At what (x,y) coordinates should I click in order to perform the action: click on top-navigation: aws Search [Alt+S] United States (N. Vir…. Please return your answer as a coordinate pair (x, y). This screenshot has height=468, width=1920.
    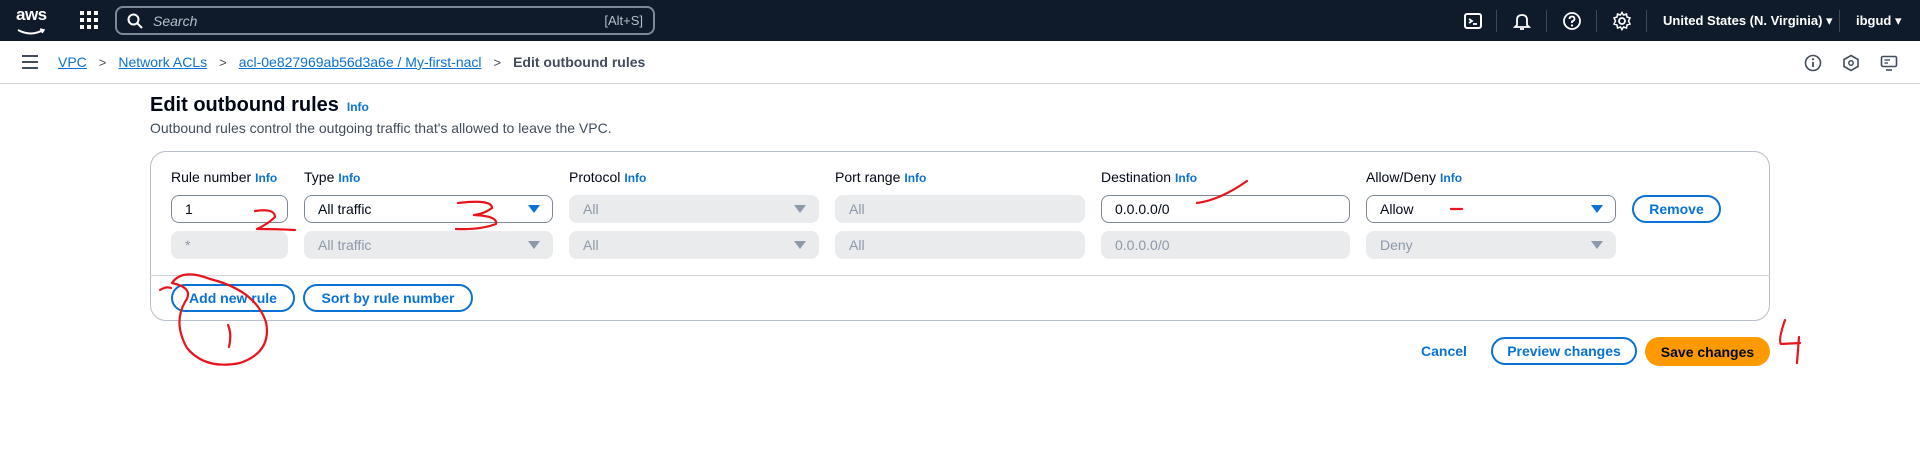
    Looking at the image, I should click on (960, 20).